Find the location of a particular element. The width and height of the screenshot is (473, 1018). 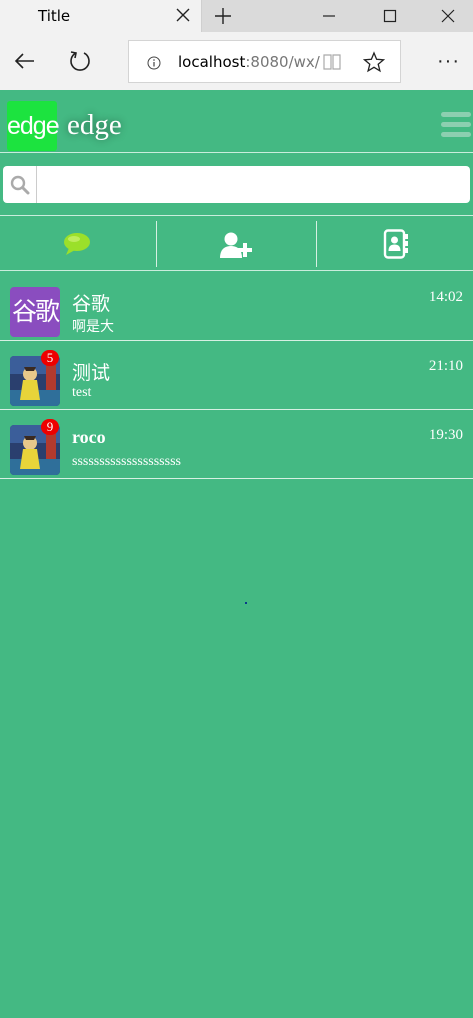

tab-title: Title is located at coordinates (54, 16).